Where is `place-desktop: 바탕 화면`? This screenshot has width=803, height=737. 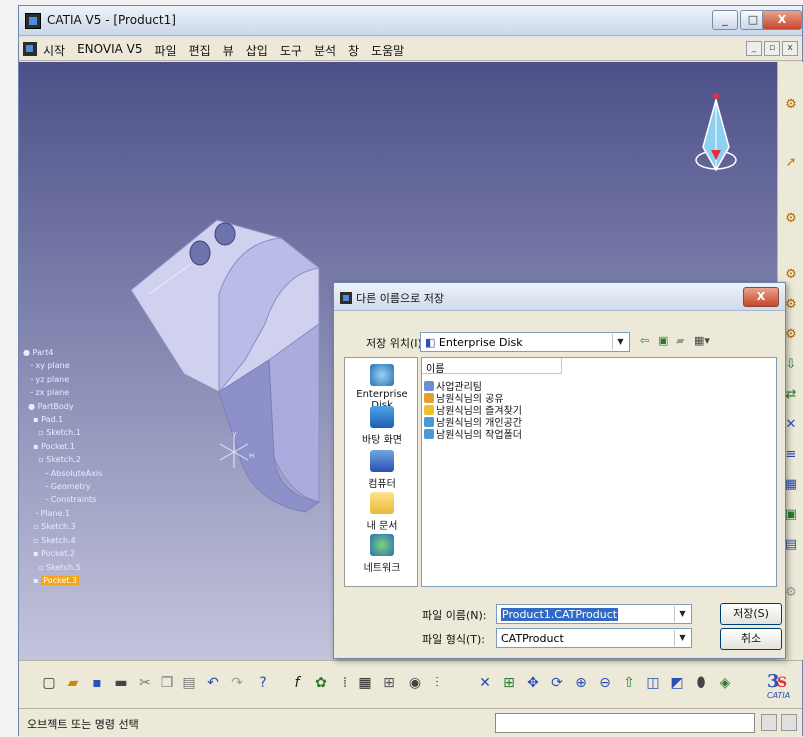
place-desktop: 바탕 화면 is located at coordinates (382, 426).